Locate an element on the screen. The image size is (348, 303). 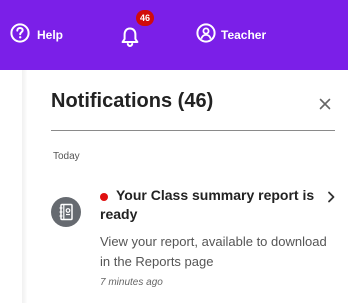
report-book-icon is located at coordinates (66, 212).